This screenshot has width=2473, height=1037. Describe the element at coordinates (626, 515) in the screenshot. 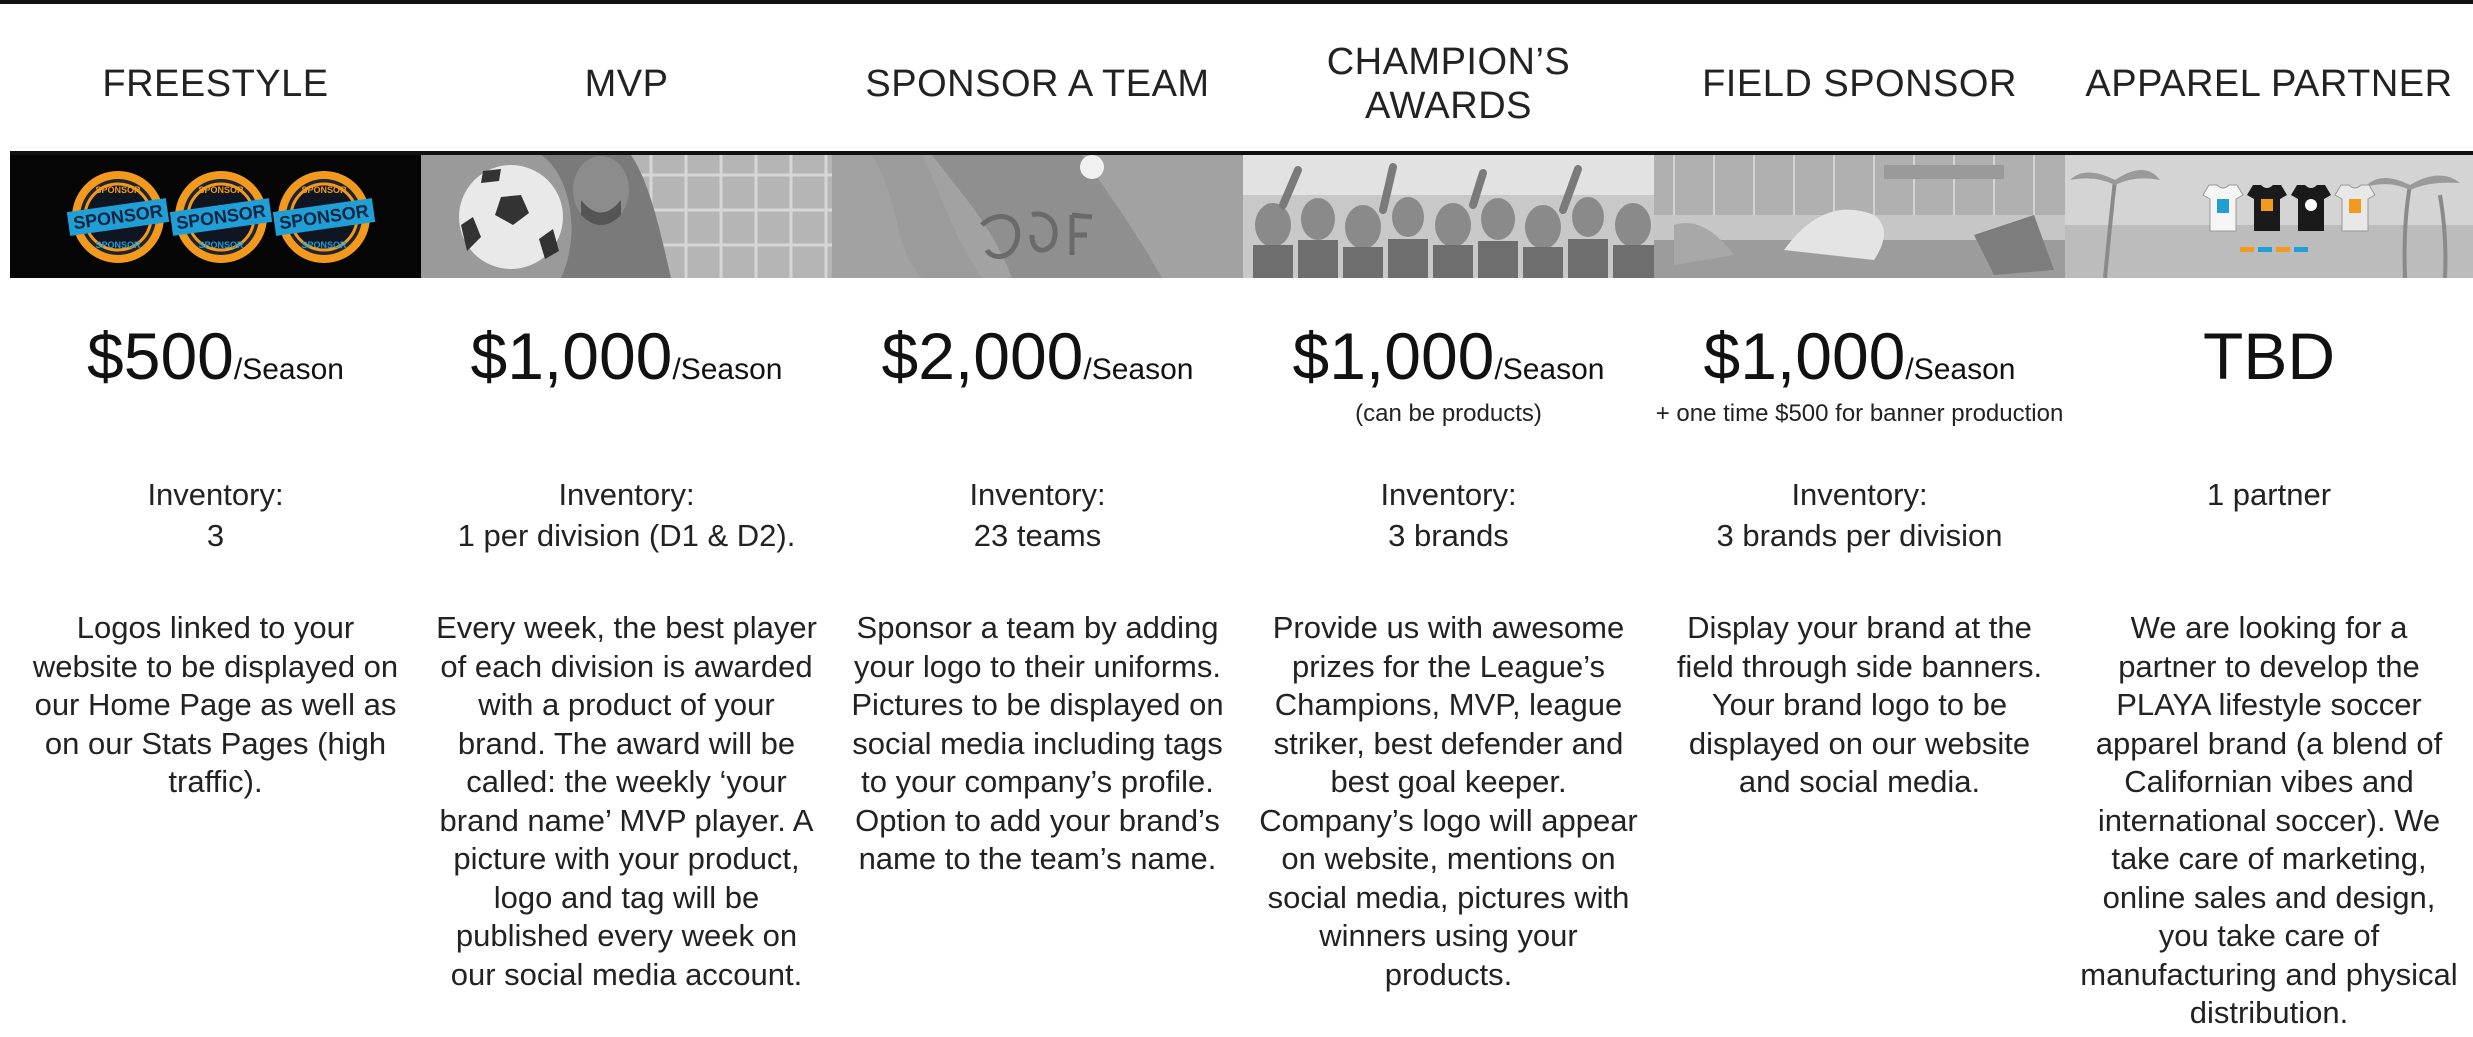

I see `tier-inventory: Inventory: 1 per division (D1 & D2).` at that location.